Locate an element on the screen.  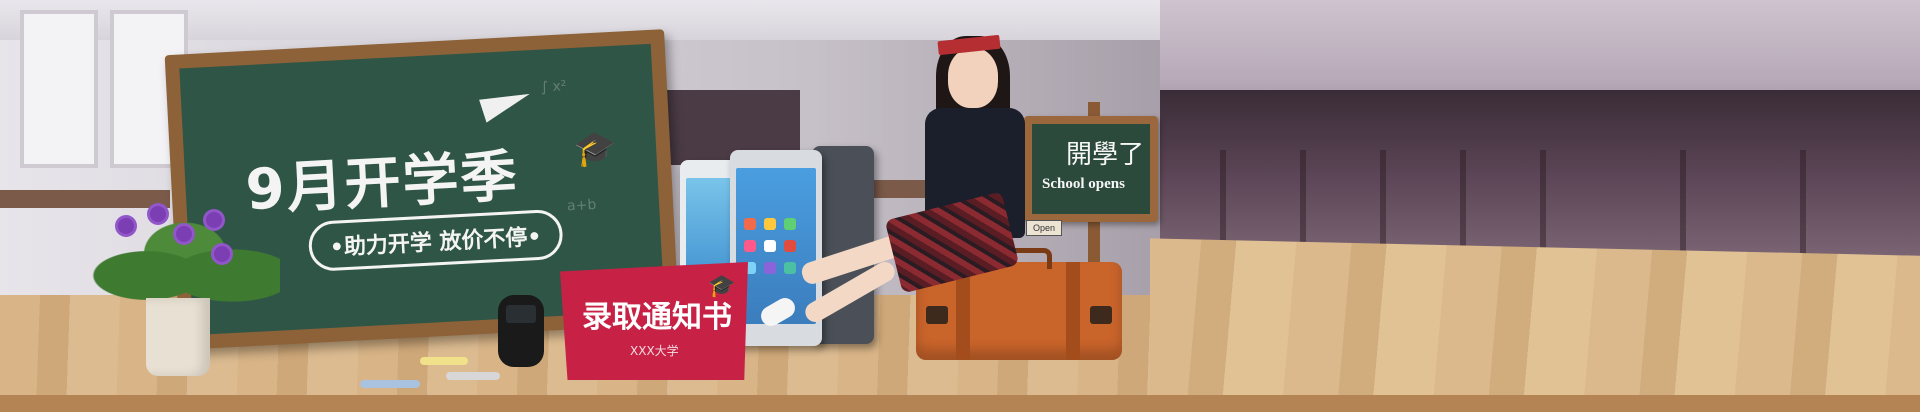
table-edge is located at coordinates (960, 403).